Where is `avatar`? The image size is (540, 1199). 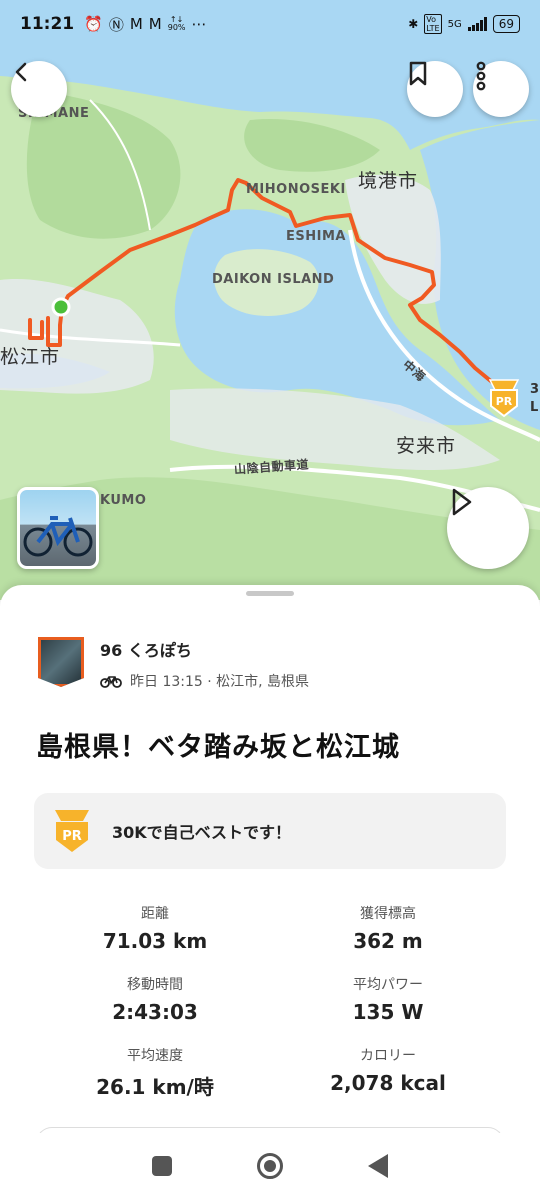
avatar is located at coordinates (61, 662).